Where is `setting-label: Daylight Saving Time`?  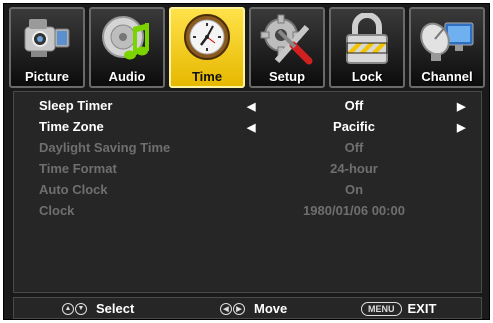 setting-label: Daylight Saving Time is located at coordinates (105, 147).